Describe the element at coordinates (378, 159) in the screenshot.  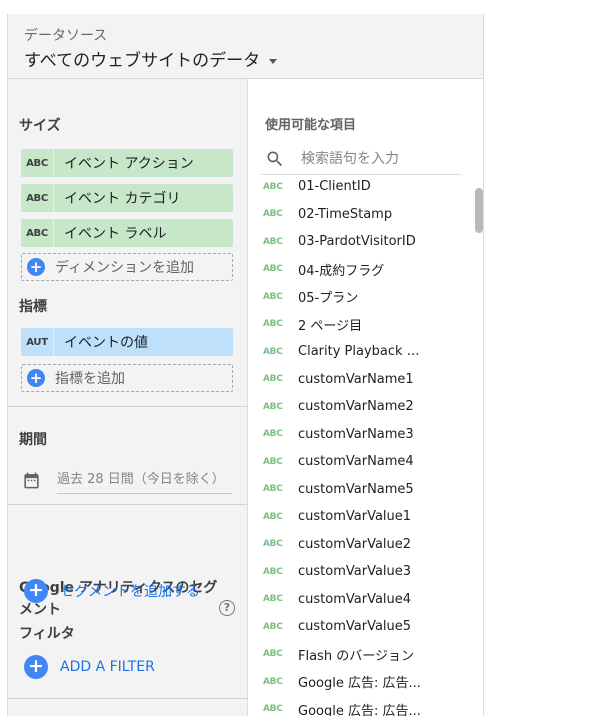
I see `field-search-input` at that location.